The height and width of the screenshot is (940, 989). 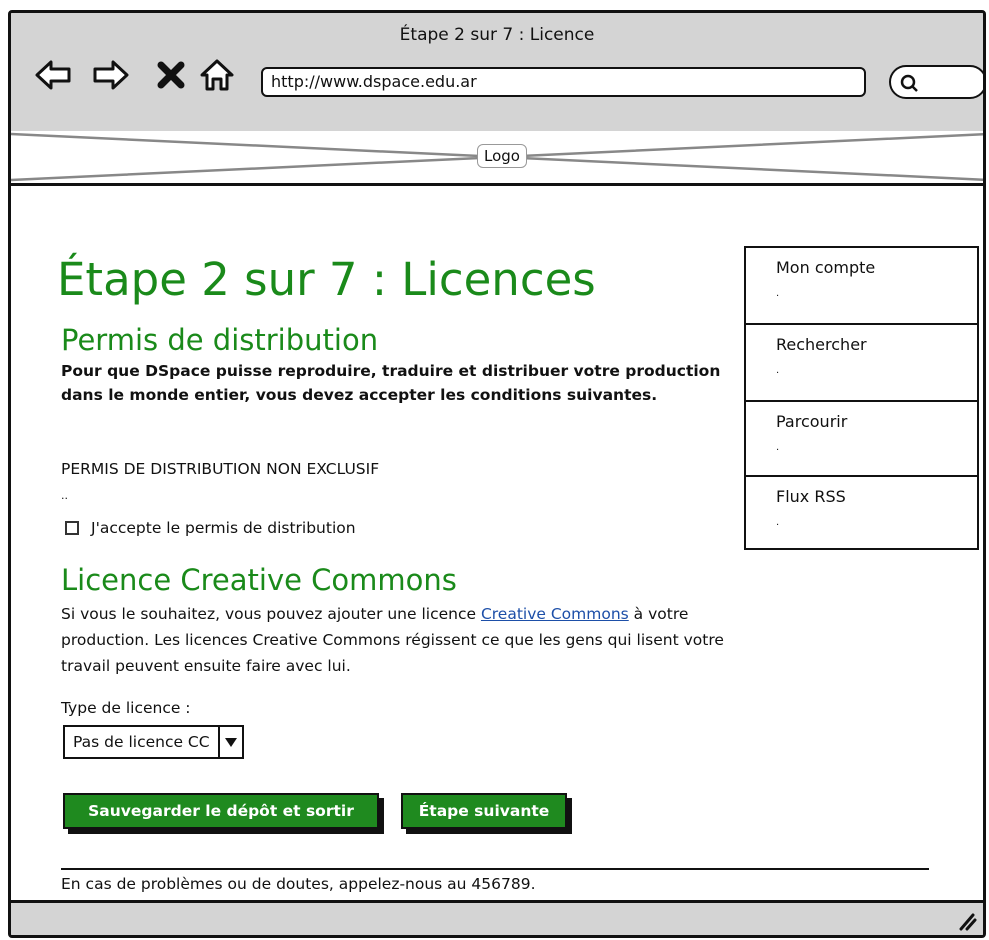 I want to click on license-name: PERMIS DE DISTRIBUTION NON EXCLUSIF, so click(x=220, y=469).